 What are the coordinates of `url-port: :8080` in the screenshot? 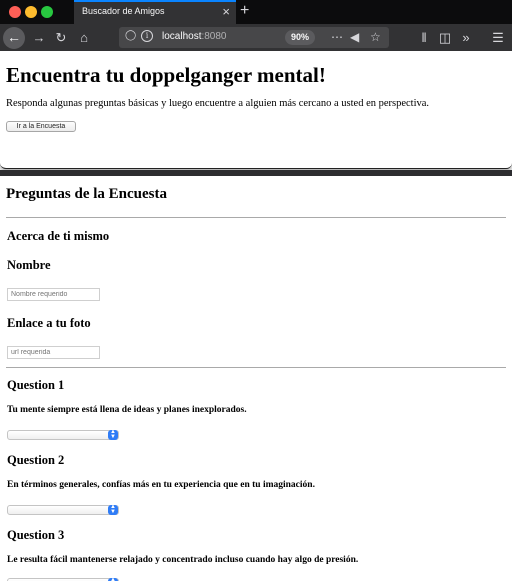 It's located at (214, 36).